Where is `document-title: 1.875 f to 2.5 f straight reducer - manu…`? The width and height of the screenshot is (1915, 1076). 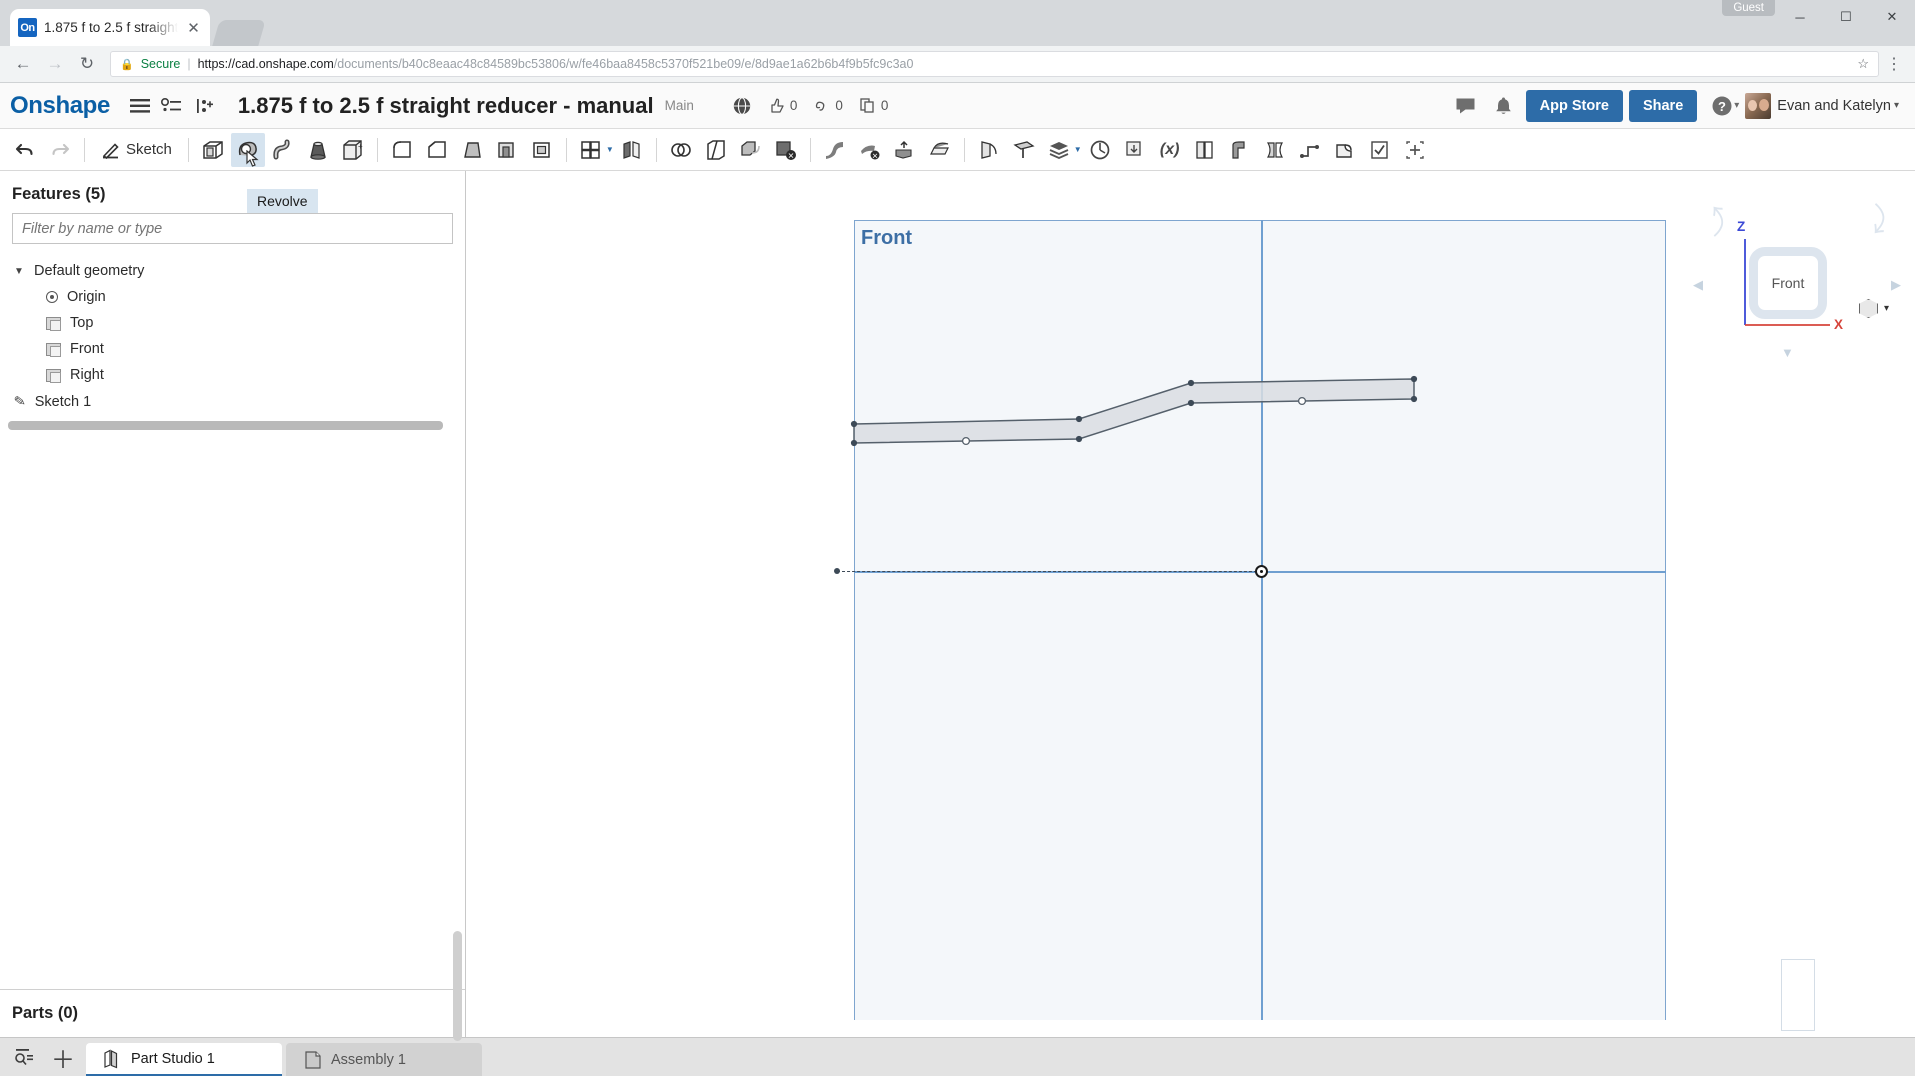
document-title: 1.875 f to 2.5 f straight reducer - manu… is located at coordinates (446, 106).